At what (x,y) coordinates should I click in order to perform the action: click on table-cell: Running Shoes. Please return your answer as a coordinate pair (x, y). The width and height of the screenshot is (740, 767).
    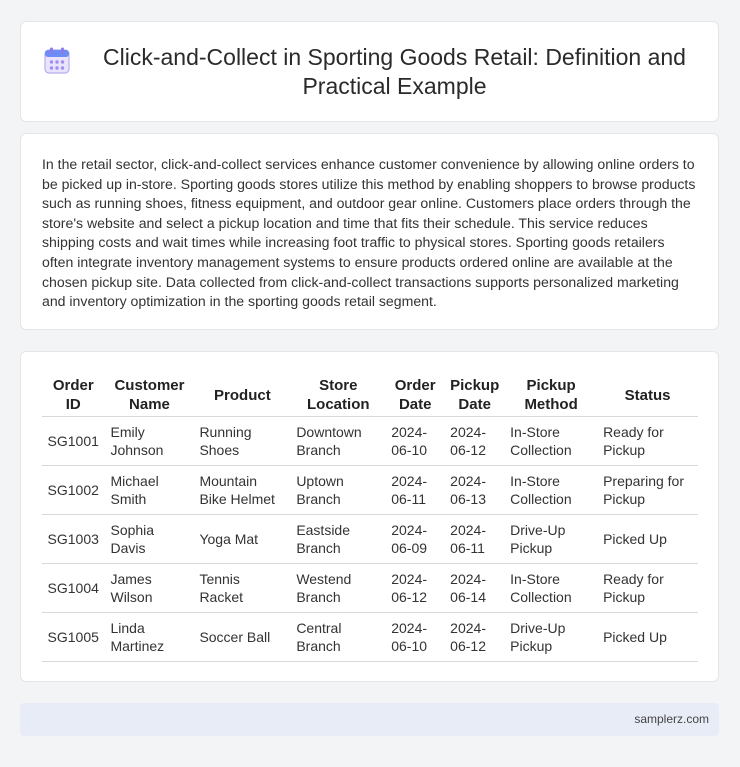
    Looking at the image, I should click on (242, 441).